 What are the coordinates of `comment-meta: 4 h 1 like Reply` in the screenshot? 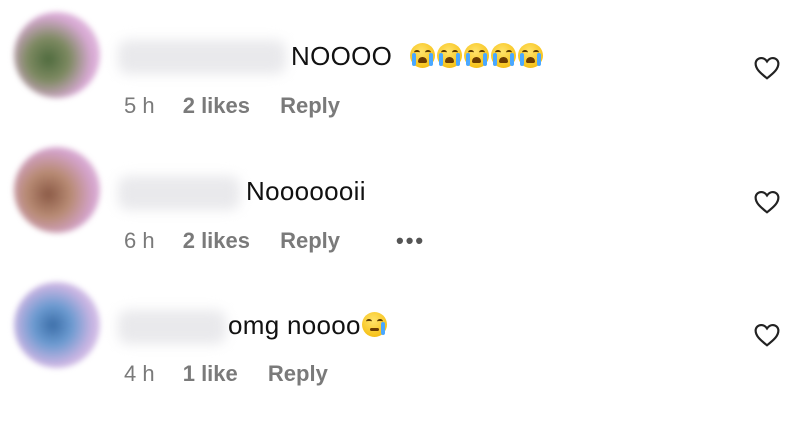 It's located at (226, 374).